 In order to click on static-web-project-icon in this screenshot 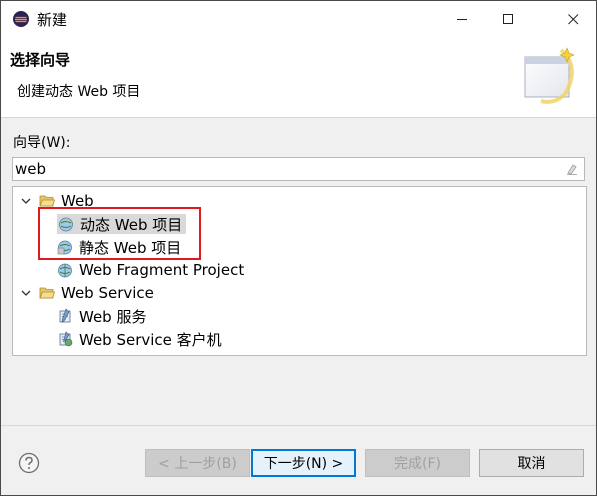, I will do `click(64, 247)`.